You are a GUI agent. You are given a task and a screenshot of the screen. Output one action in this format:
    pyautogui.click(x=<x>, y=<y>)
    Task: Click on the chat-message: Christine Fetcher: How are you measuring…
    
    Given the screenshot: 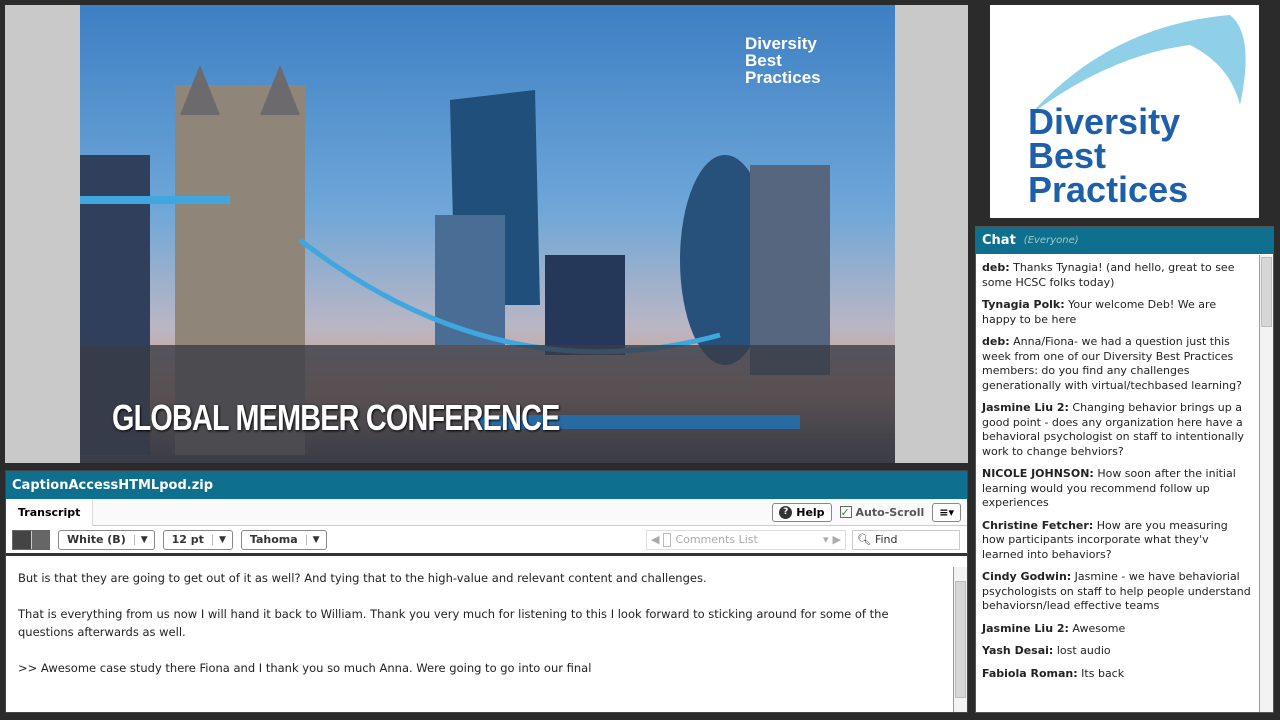 What is the action you would take?
    pyautogui.click(x=1117, y=541)
    